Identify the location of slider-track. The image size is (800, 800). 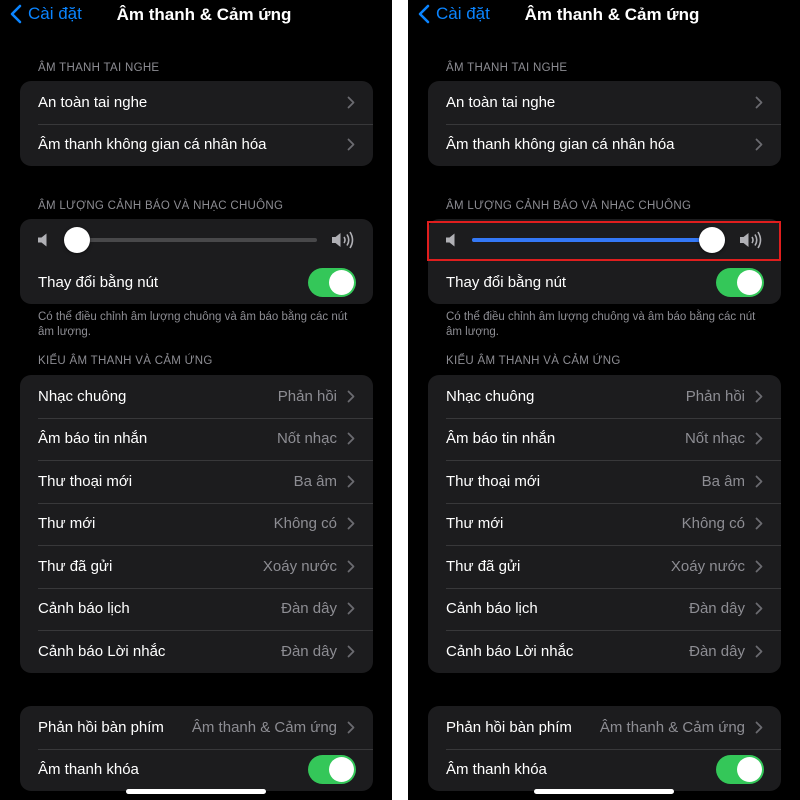
(190, 240).